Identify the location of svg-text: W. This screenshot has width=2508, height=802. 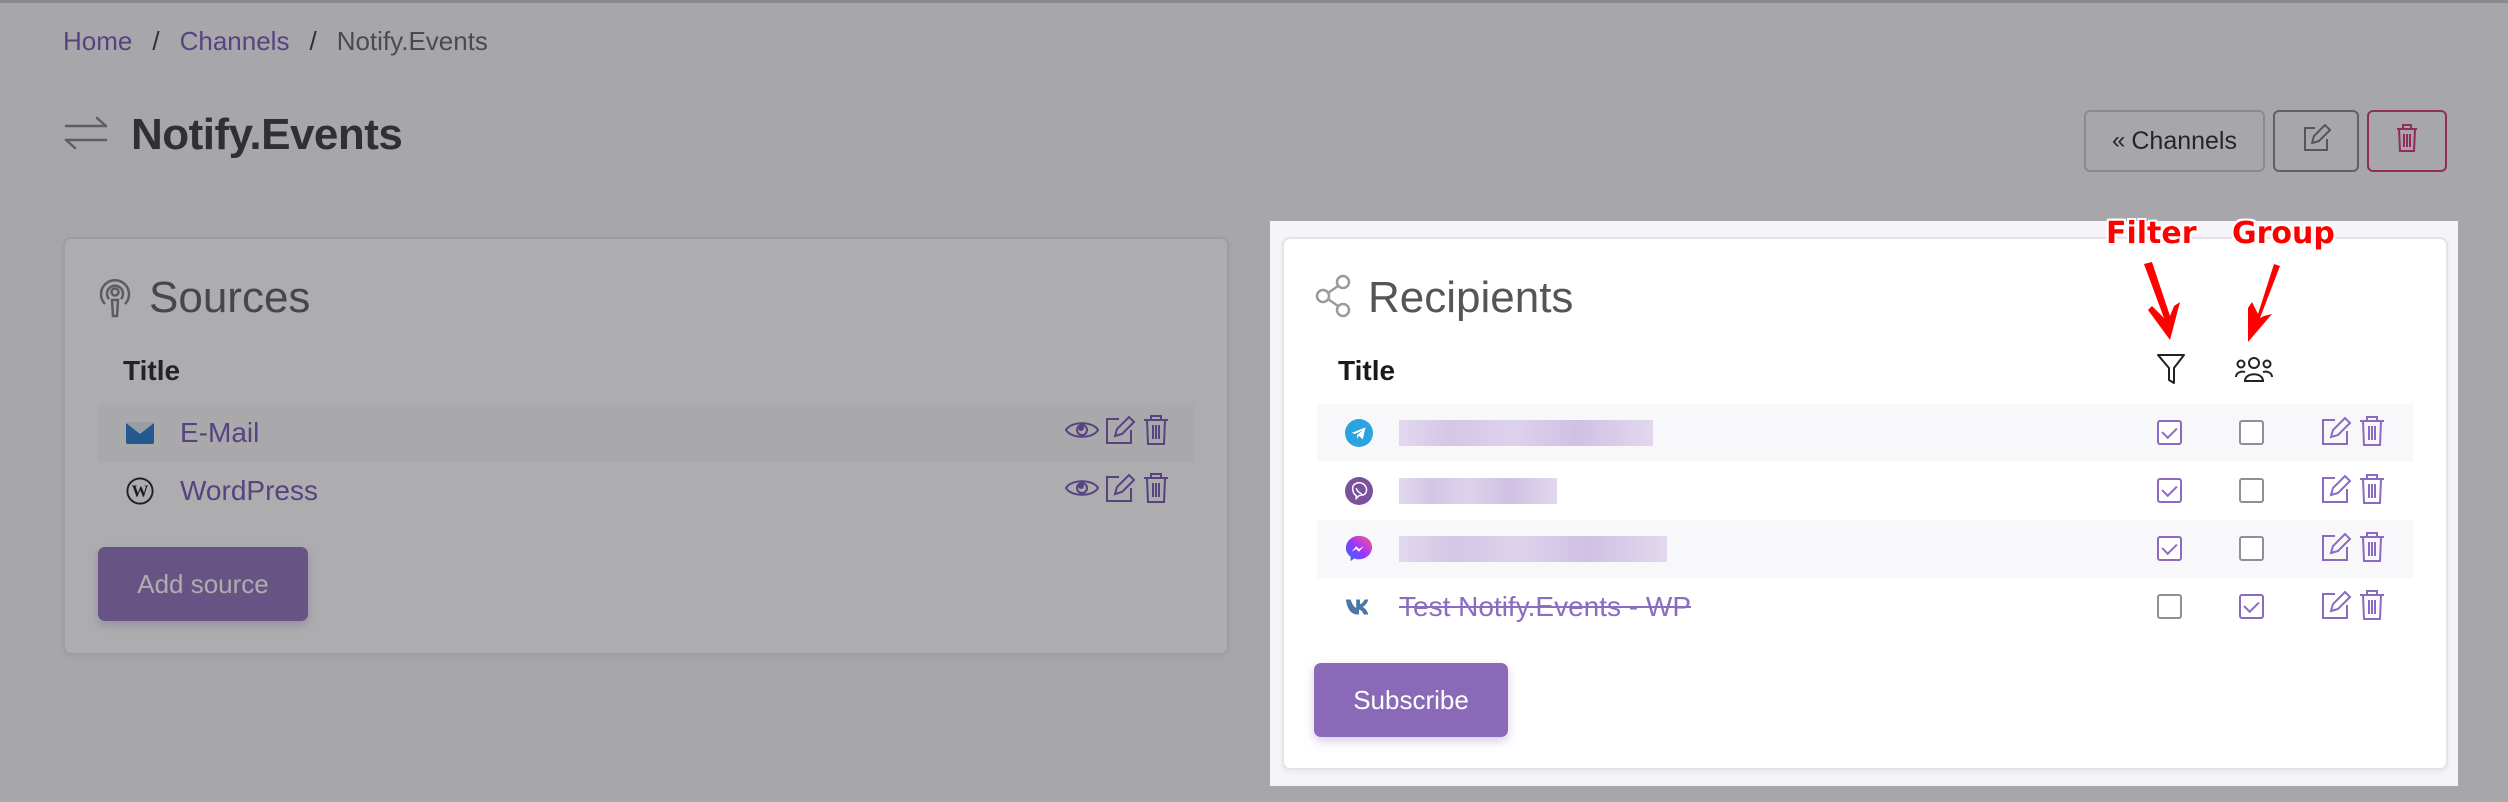
(140, 491).